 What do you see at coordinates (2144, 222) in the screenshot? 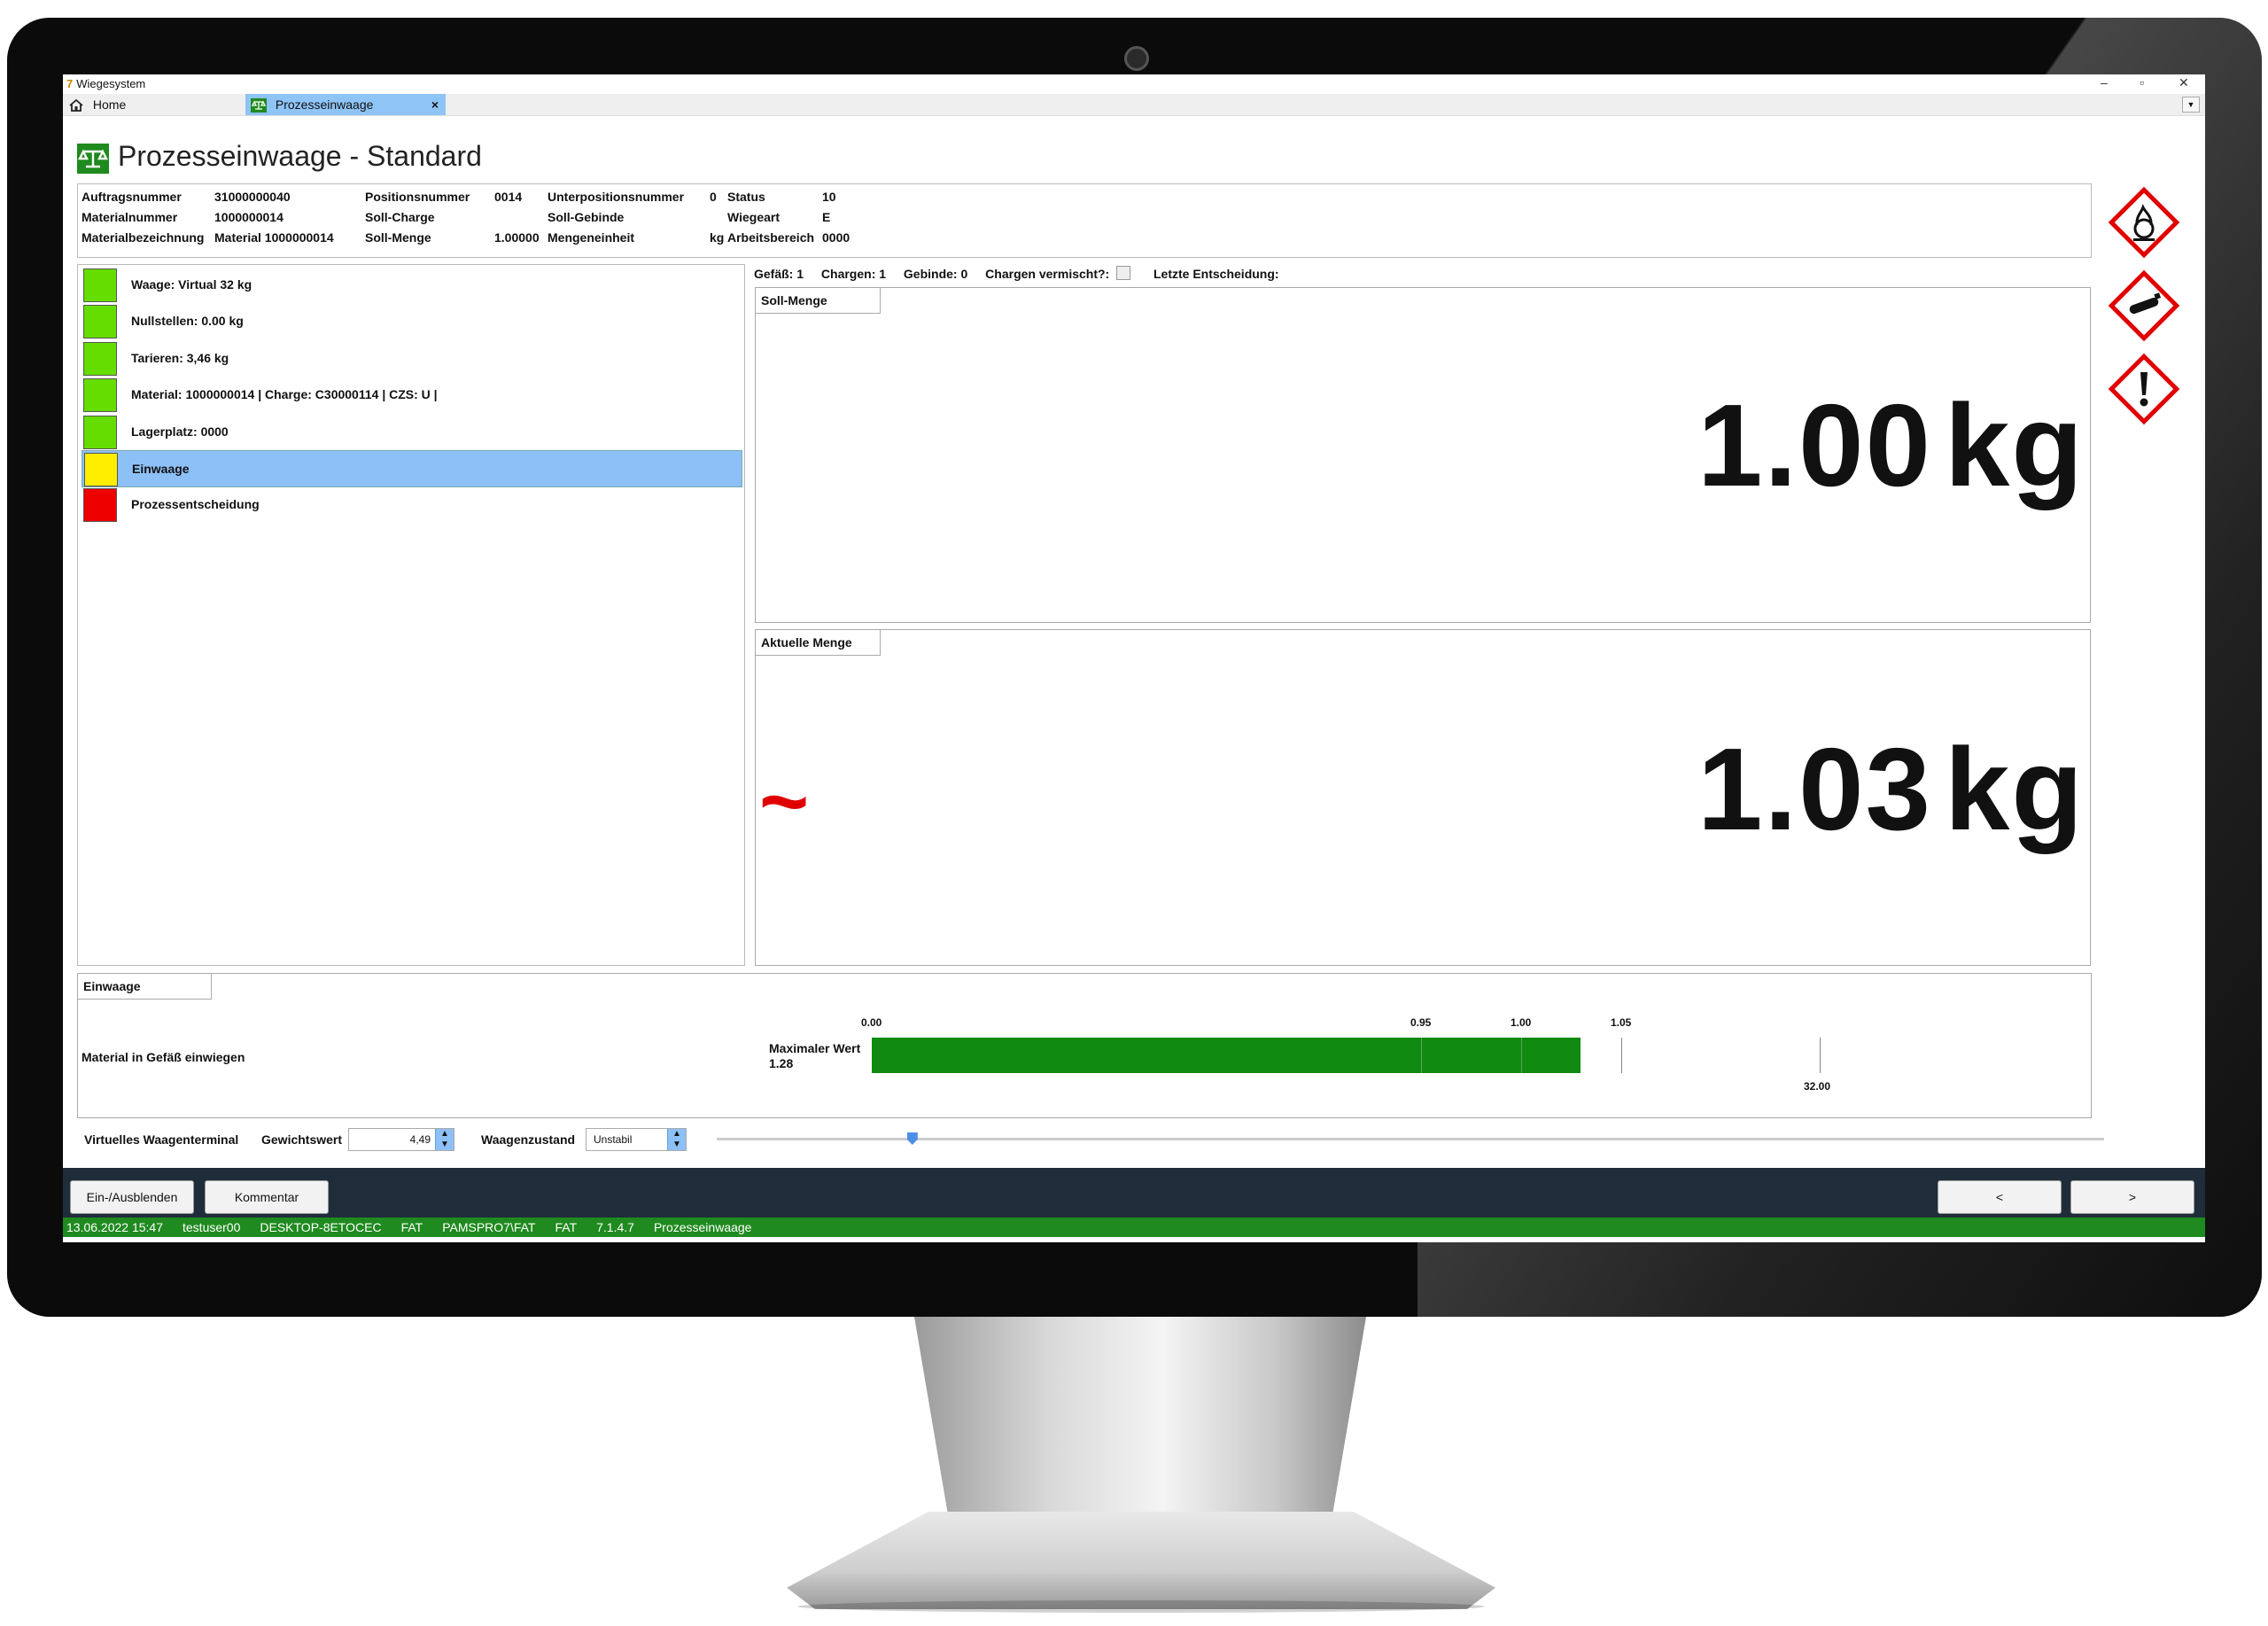
I see `oxidizing-flame-icon` at bounding box center [2144, 222].